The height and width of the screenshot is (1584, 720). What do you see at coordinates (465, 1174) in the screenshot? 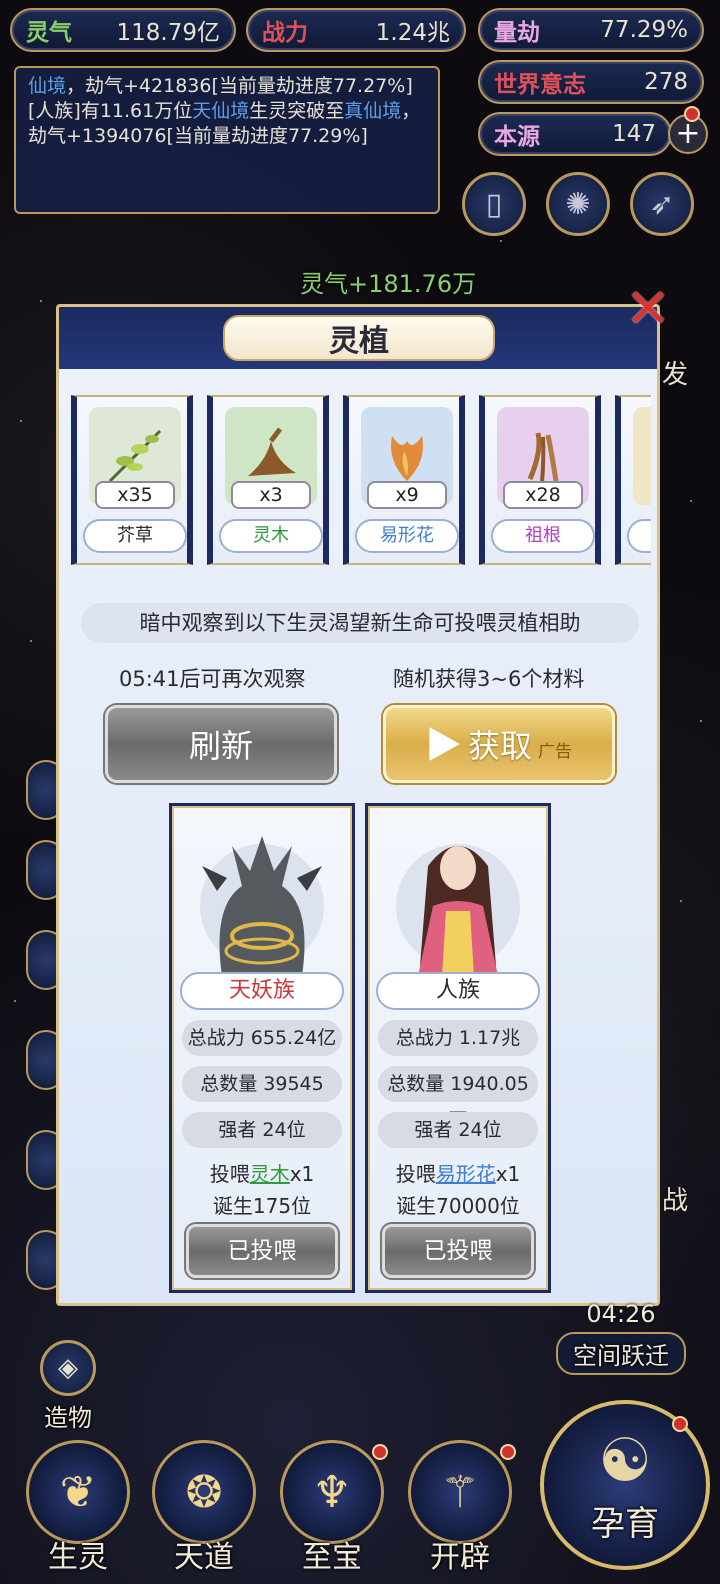
I see `feed-item: 易形花` at bounding box center [465, 1174].